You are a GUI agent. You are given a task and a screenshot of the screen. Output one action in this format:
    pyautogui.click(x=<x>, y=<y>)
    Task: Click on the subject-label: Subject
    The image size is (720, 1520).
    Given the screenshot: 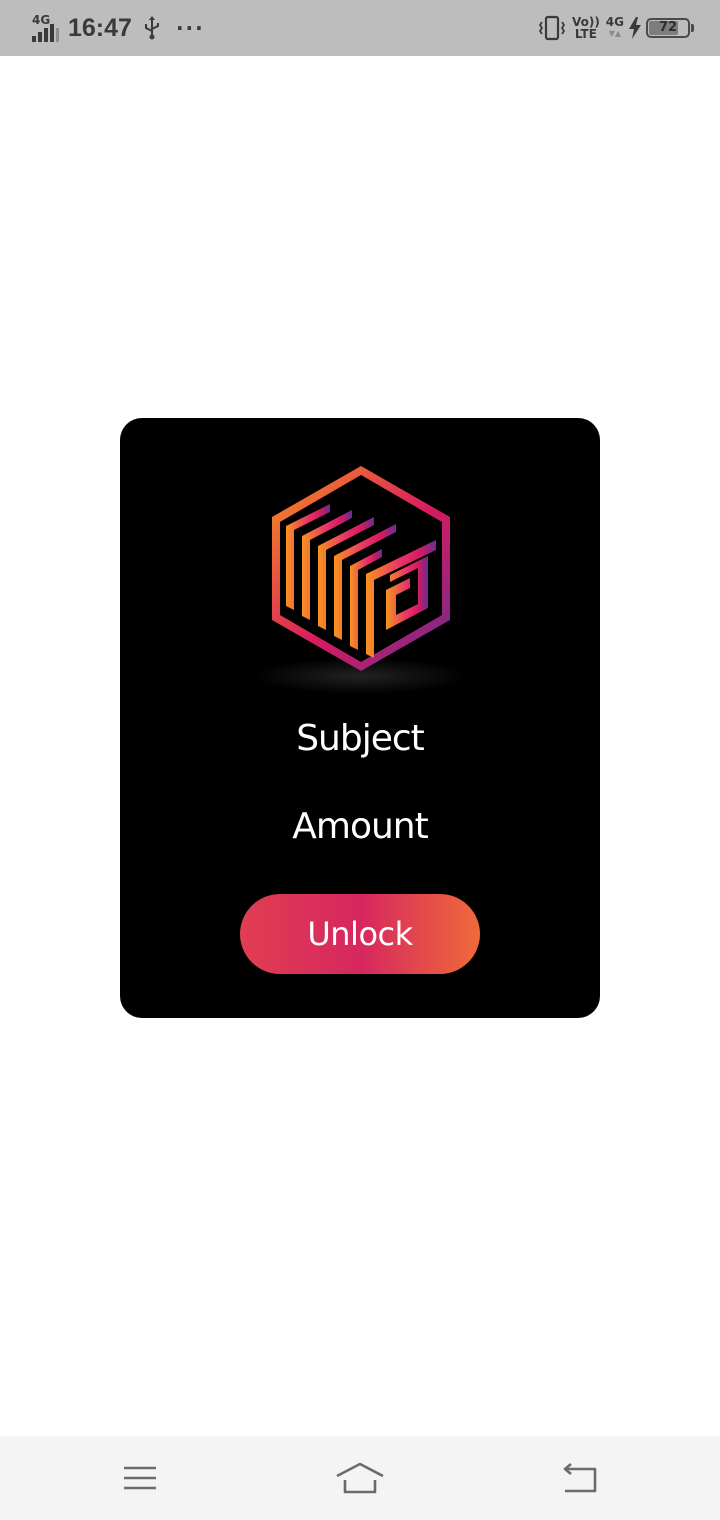 What is the action you would take?
    pyautogui.click(x=360, y=738)
    